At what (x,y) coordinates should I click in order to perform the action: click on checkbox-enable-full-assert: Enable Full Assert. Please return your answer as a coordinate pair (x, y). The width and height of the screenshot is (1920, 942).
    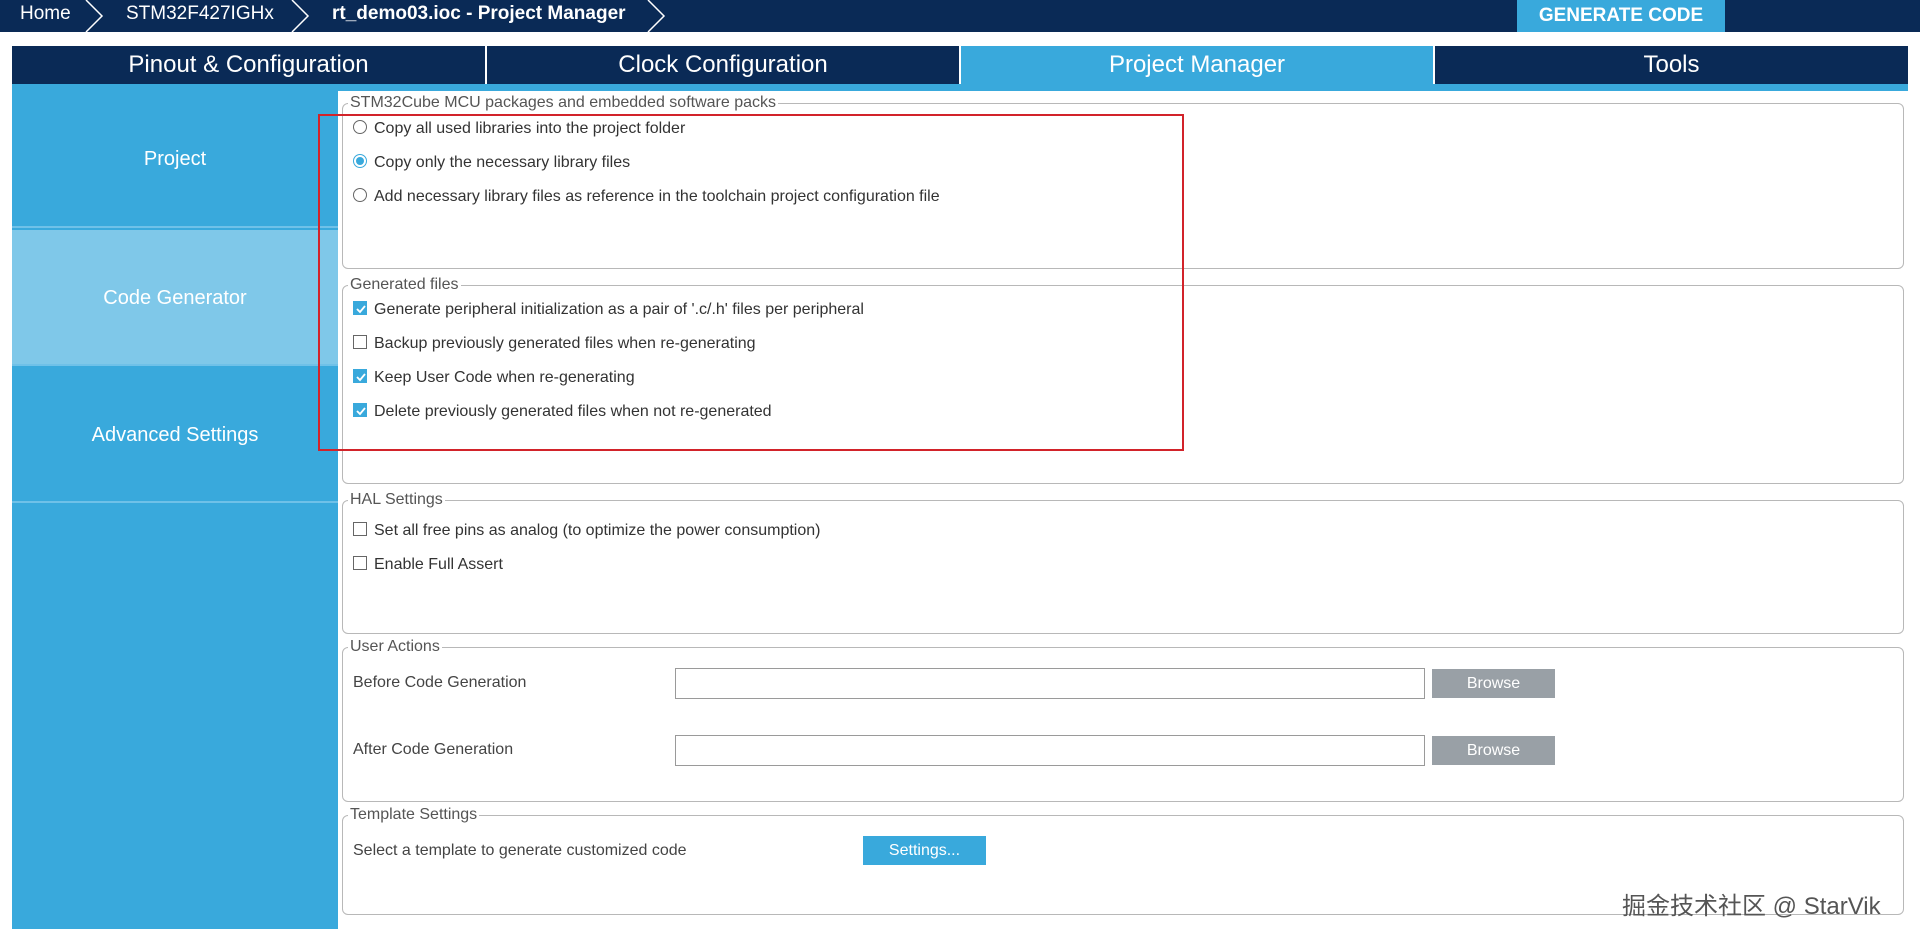
    Looking at the image, I should click on (428, 565).